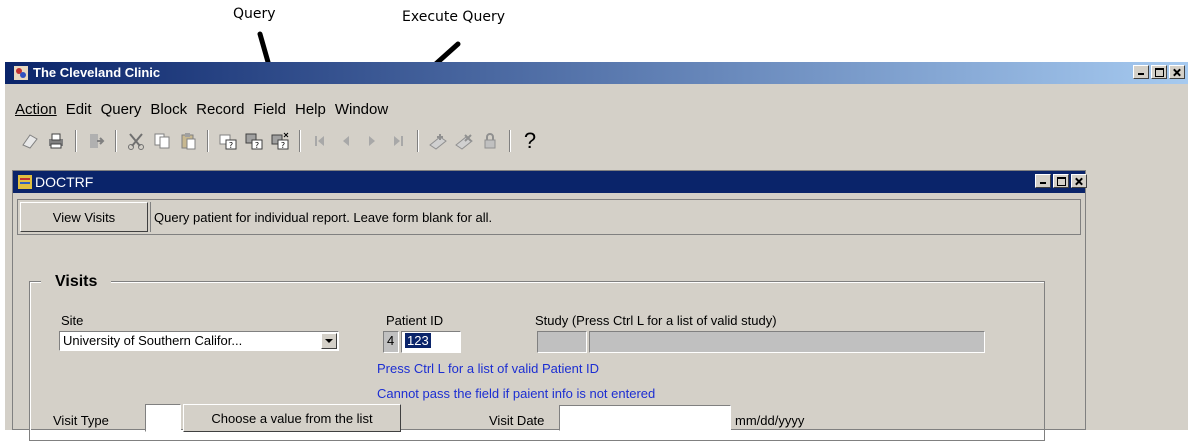  What do you see at coordinates (415, 320) in the screenshot?
I see `patient-id-label: Patient ID` at bounding box center [415, 320].